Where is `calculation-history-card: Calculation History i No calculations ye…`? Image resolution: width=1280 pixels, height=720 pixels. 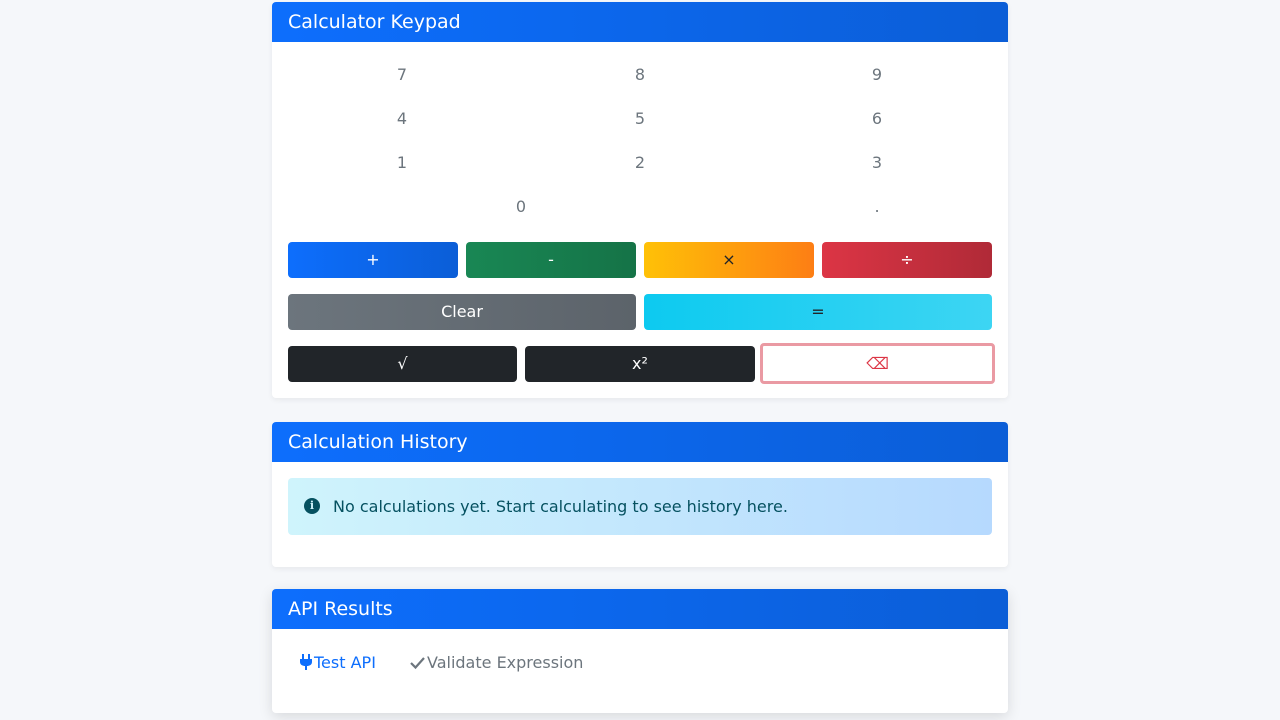 calculation-history-card: Calculation History i No calculations ye… is located at coordinates (640, 494).